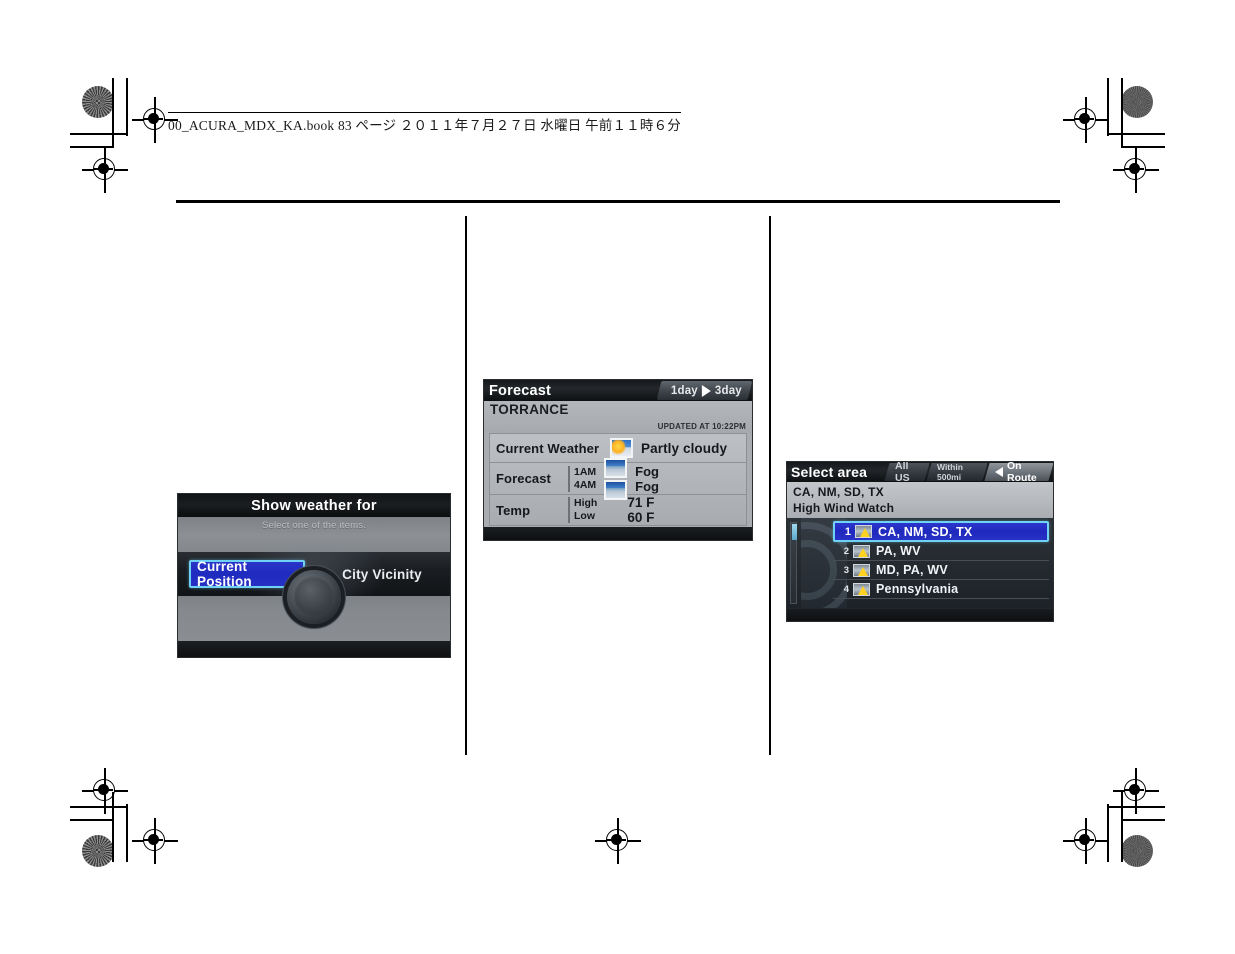  Describe the element at coordinates (618, 390) in the screenshot. I see `forecast-titlebar: Forecast 1day 3day` at that location.